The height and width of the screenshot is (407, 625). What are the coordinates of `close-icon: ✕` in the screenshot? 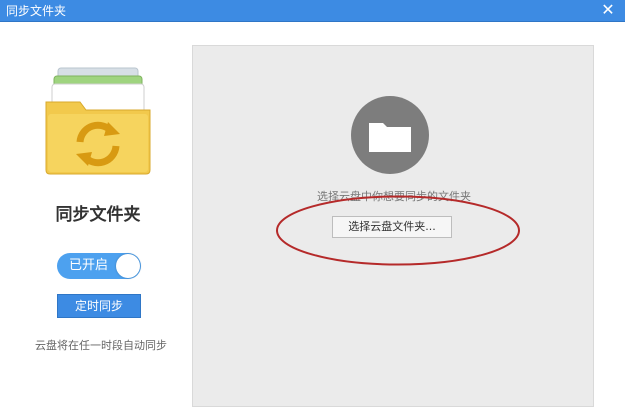 It's located at (608, 10).